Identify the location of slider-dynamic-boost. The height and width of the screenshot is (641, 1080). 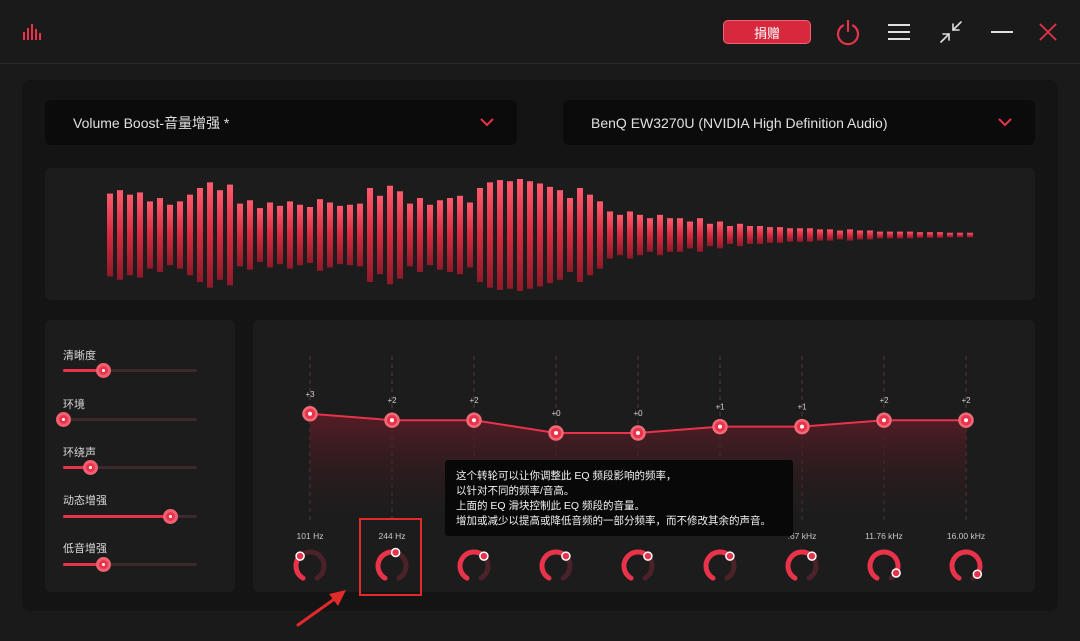
(130, 516).